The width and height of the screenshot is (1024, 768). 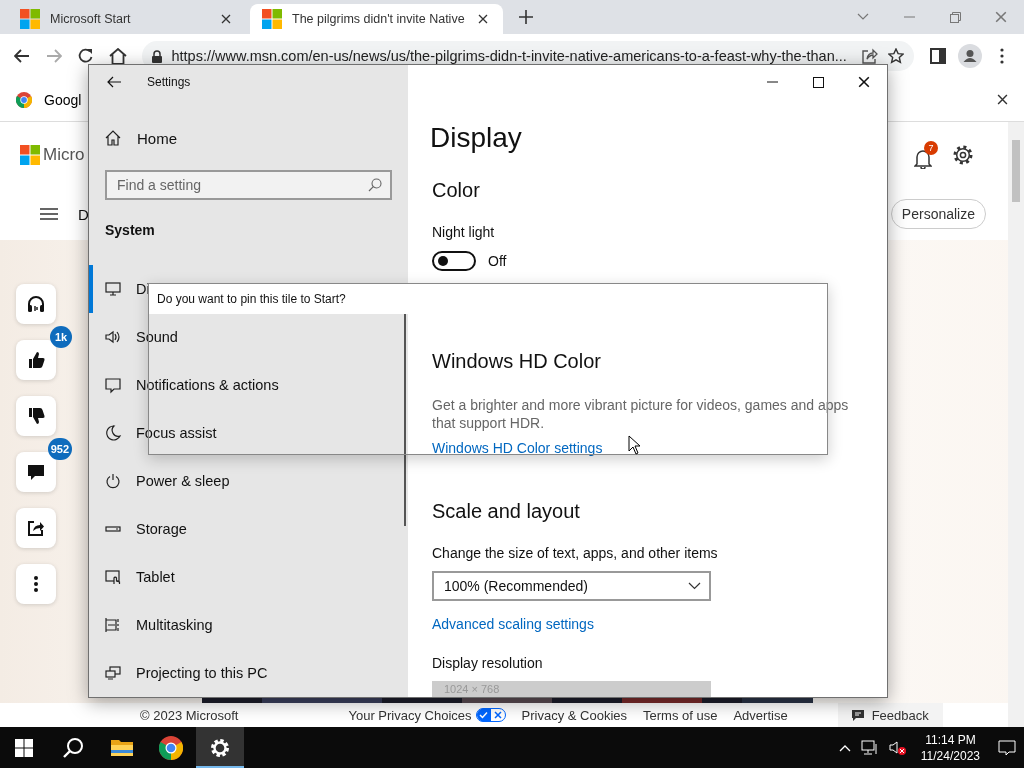 What do you see at coordinates (91, 19) in the screenshot?
I see `tab-title: Microsoft Start` at bounding box center [91, 19].